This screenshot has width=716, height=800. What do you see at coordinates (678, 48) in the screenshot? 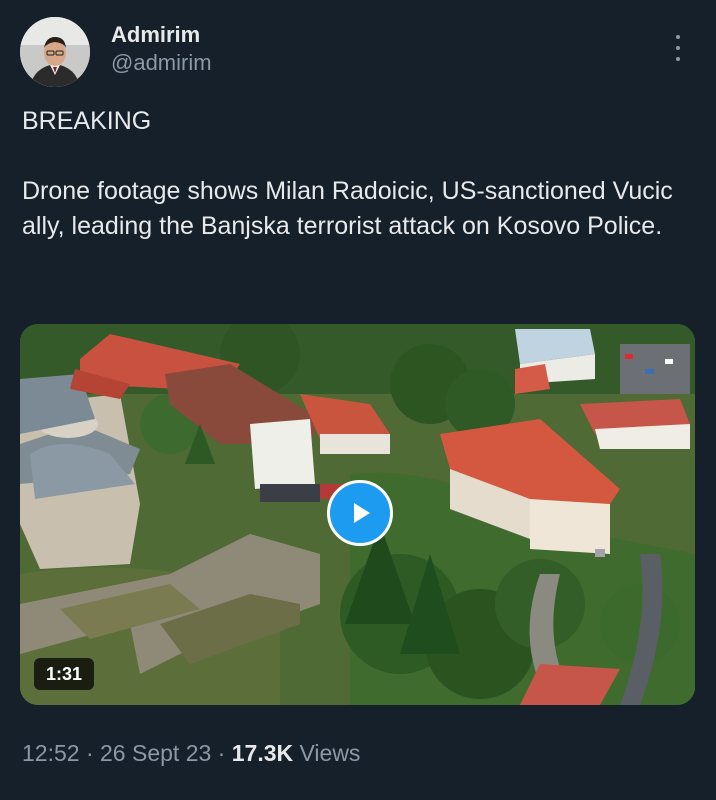
I see `more-vertical-icon` at bounding box center [678, 48].